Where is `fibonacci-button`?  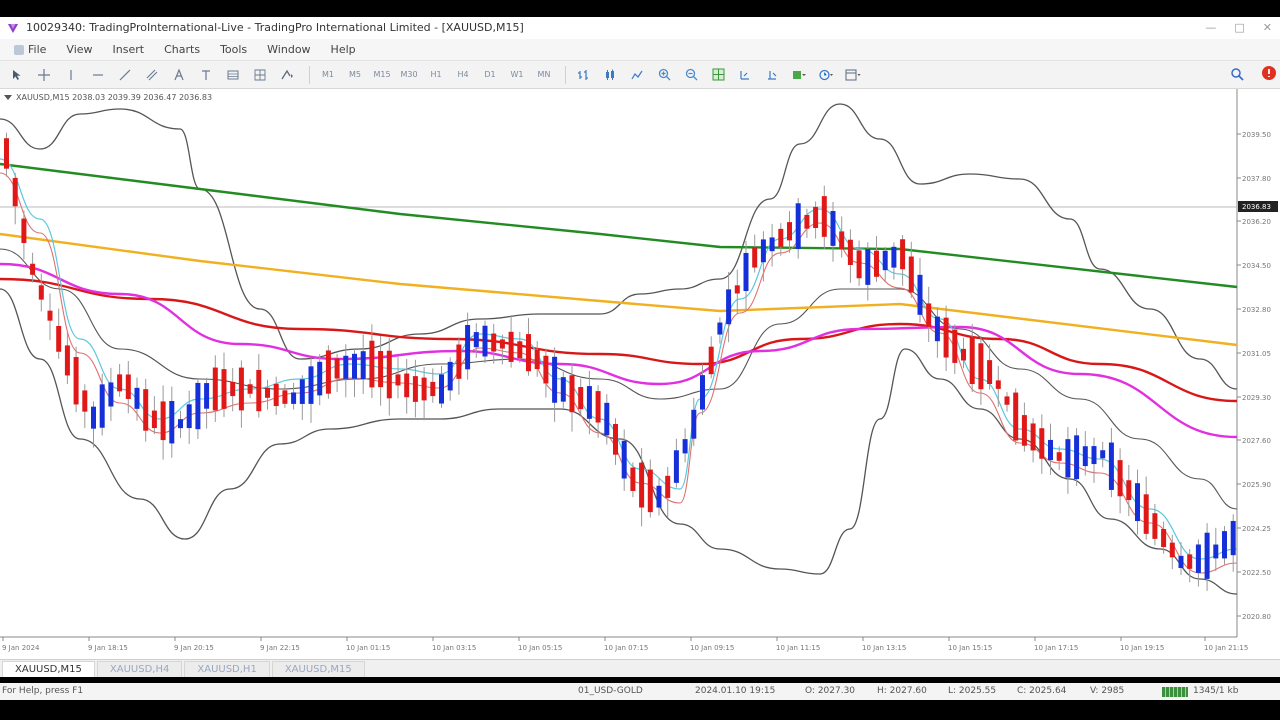
fibonacci-button is located at coordinates (233, 75).